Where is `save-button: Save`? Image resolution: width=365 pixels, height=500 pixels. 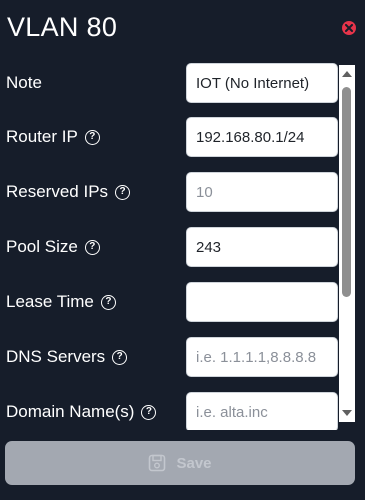 save-button: Save is located at coordinates (180, 463).